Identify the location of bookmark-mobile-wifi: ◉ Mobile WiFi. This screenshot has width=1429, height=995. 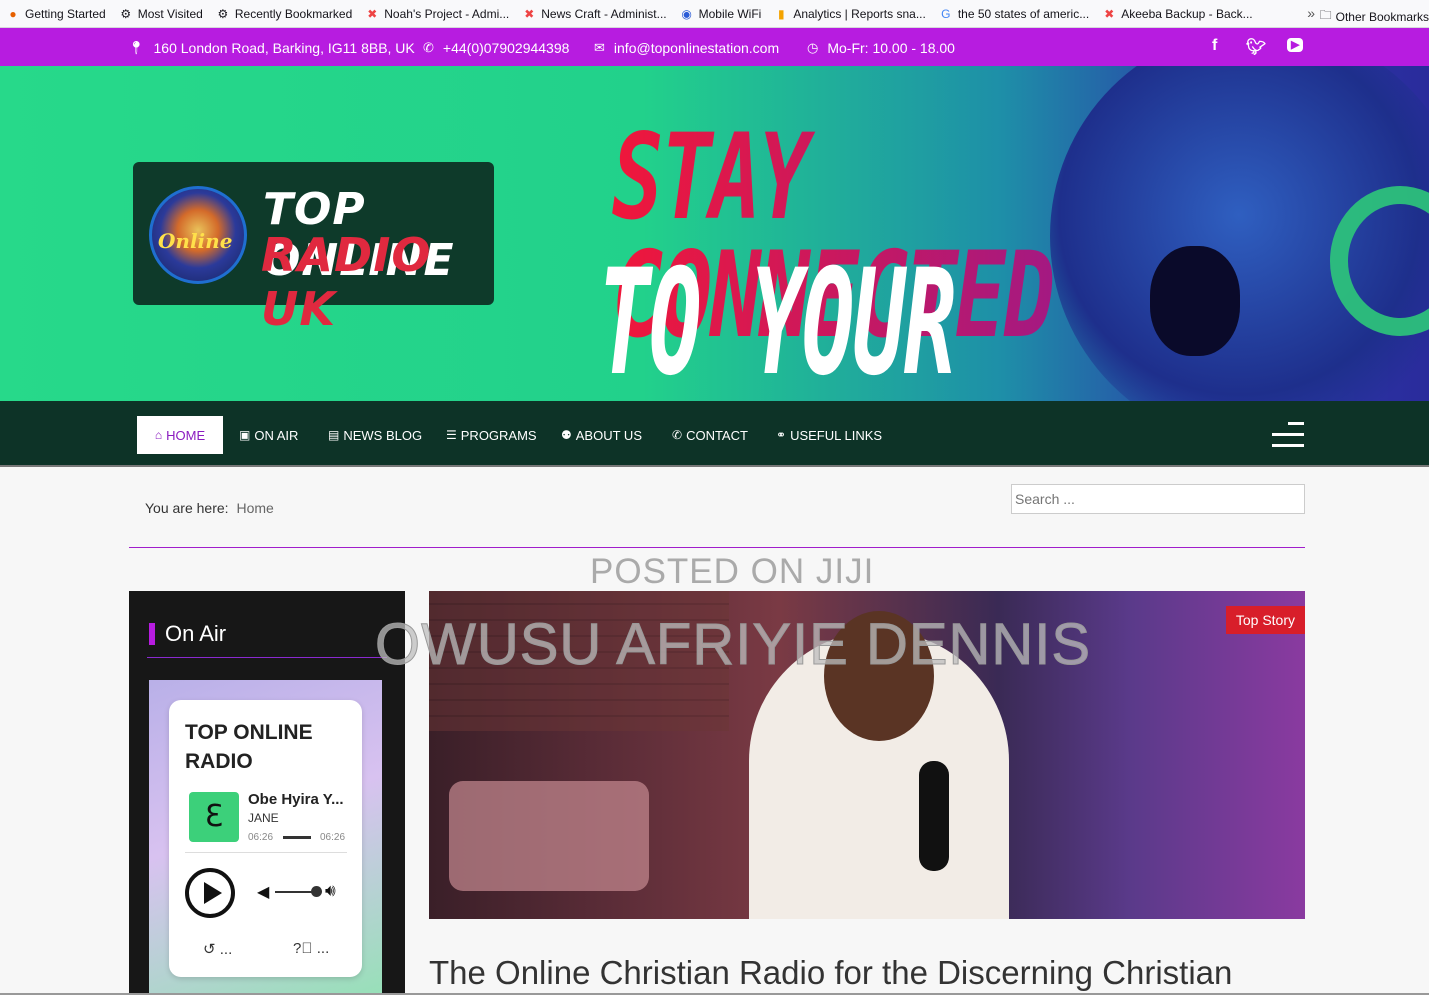
(720, 13).